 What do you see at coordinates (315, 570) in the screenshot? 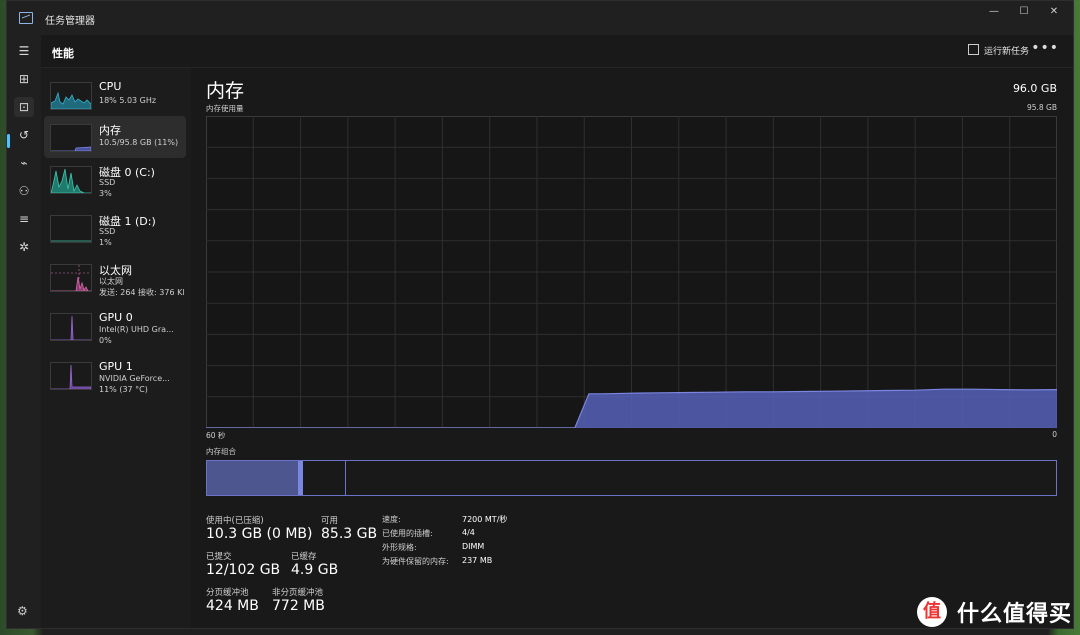
I see `stat-cached-value: 4.9 GB` at bounding box center [315, 570].